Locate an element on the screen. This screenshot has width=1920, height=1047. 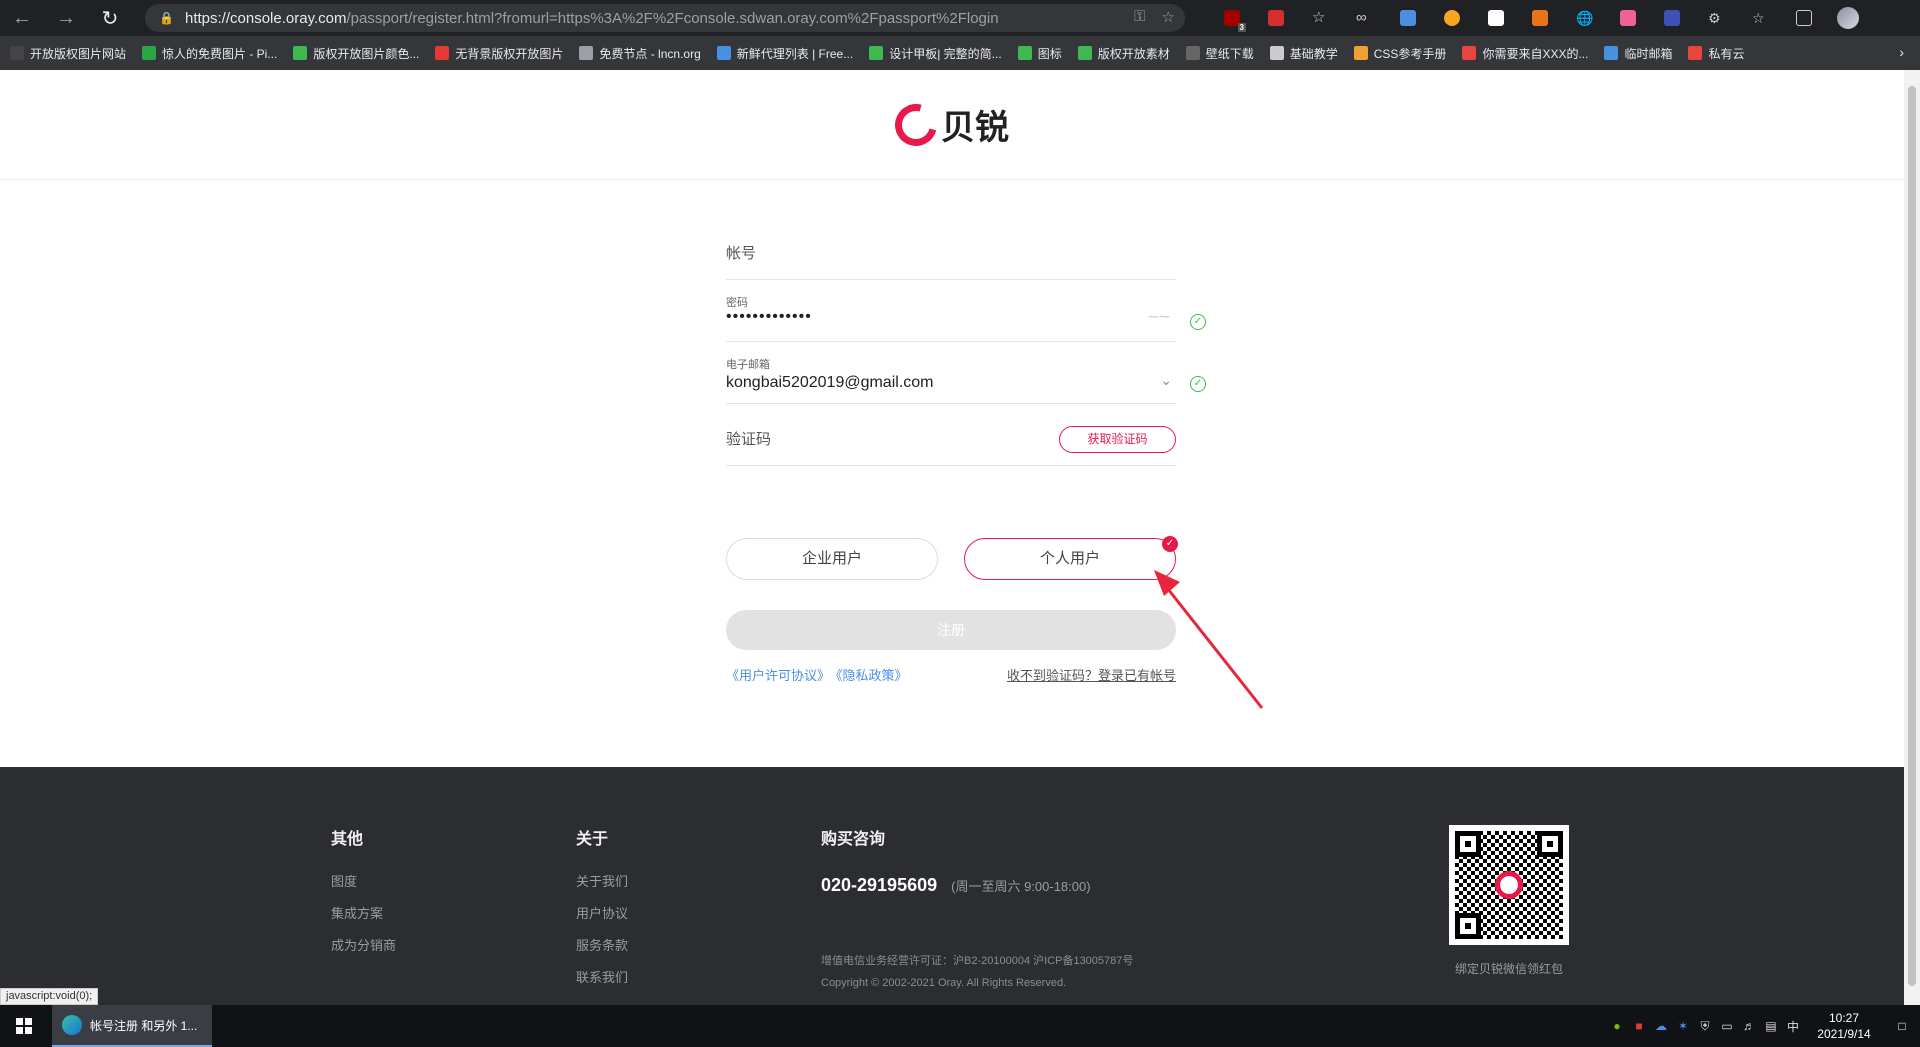
footer-link-terms: 服务条款 is located at coordinates (602, 955).